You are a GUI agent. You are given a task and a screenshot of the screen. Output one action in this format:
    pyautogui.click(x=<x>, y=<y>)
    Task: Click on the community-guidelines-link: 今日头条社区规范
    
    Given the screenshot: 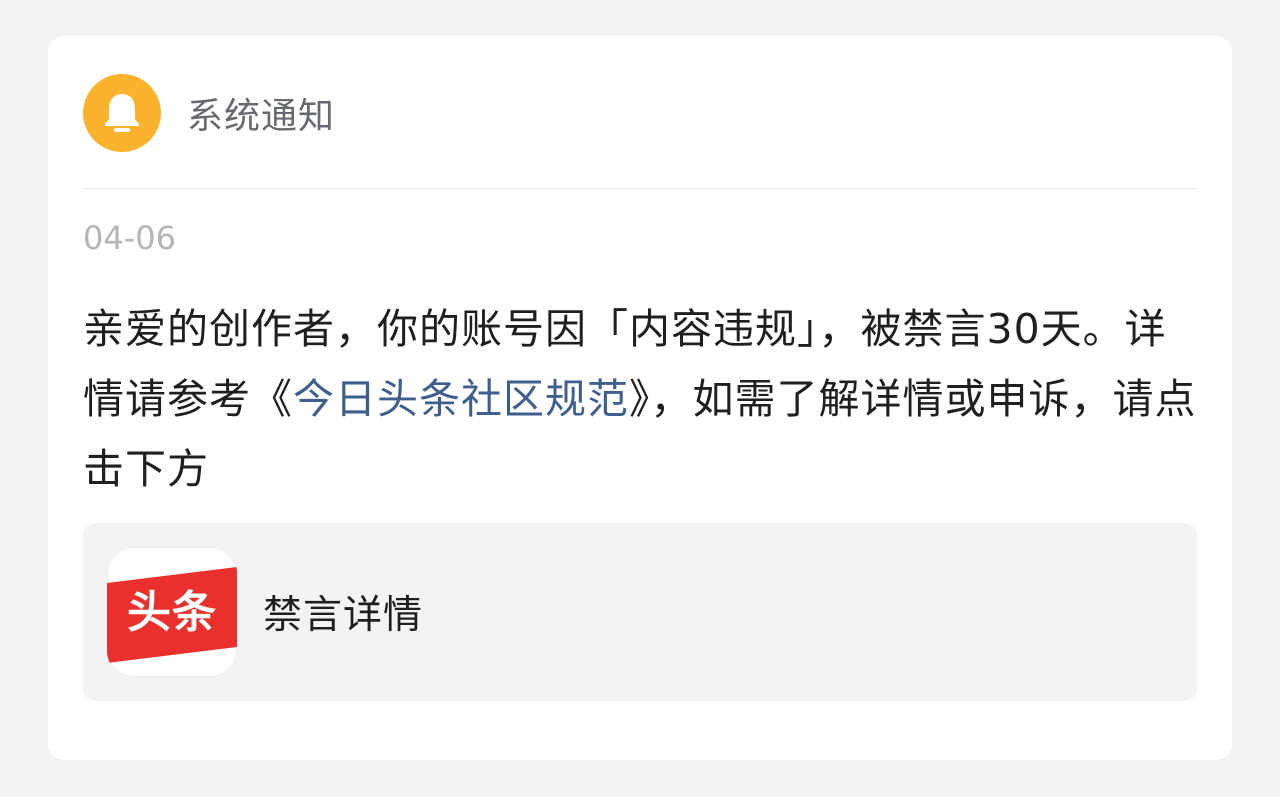 What is the action you would take?
    pyautogui.click(x=461, y=399)
    